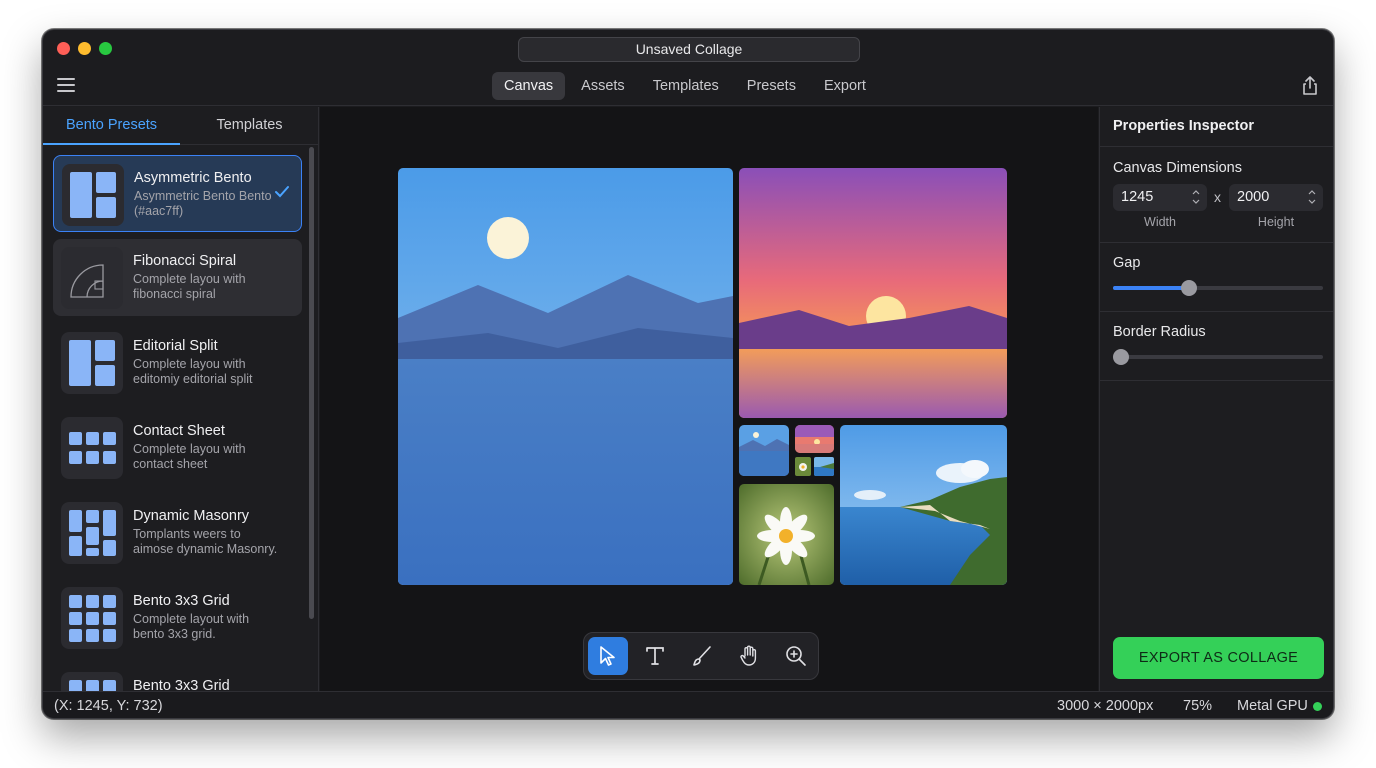 The height and width of the screenshot is (768, 1376). Describe the element at coordinates (179, 431) in the screenshot. I see `preset-name: Contact Sheet` at that location.